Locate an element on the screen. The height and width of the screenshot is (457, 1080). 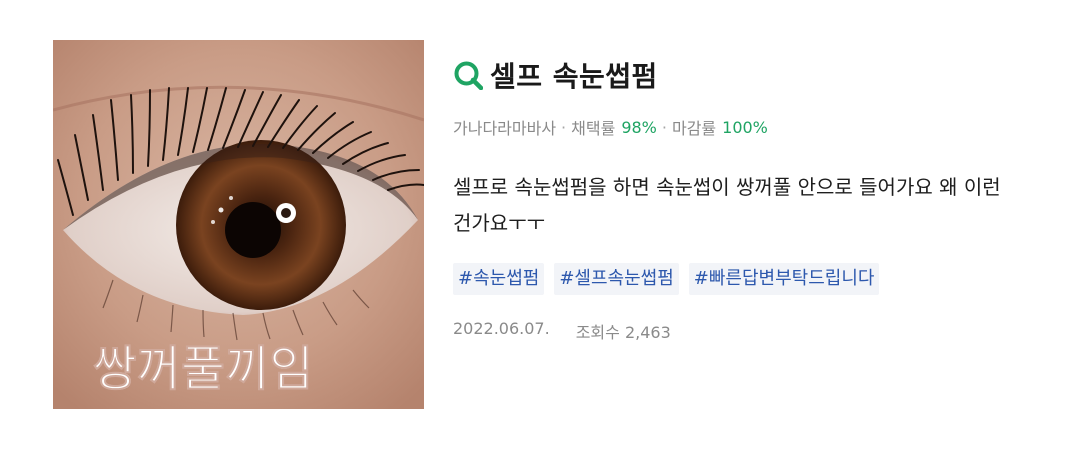
thumbnail-overlay-text: 쌍꺼풀끼임 is located at coordinates (203, 369).